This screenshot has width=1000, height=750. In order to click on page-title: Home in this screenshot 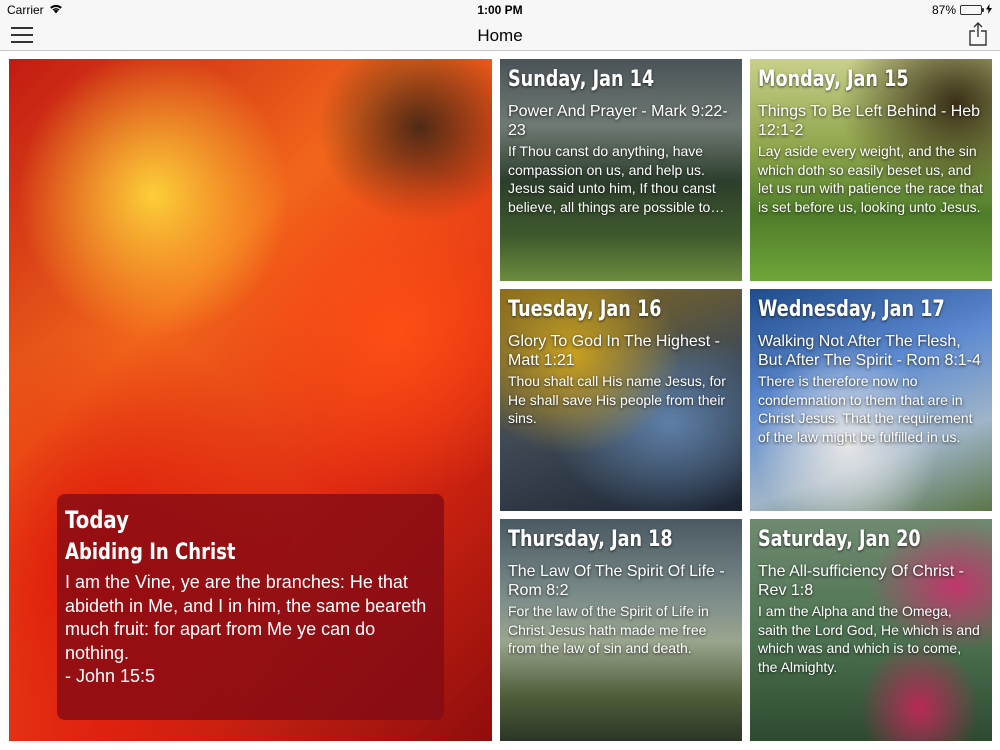, I will do `click(500, 35)`.